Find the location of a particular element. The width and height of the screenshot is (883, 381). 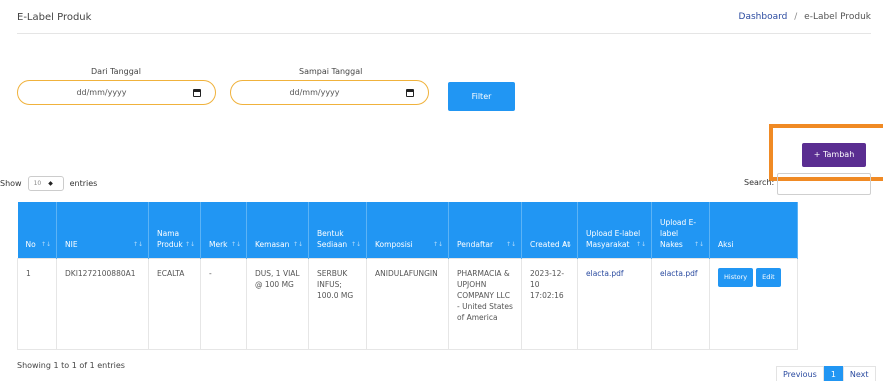

next-page-button: Next is located at coordinates (859, 373).